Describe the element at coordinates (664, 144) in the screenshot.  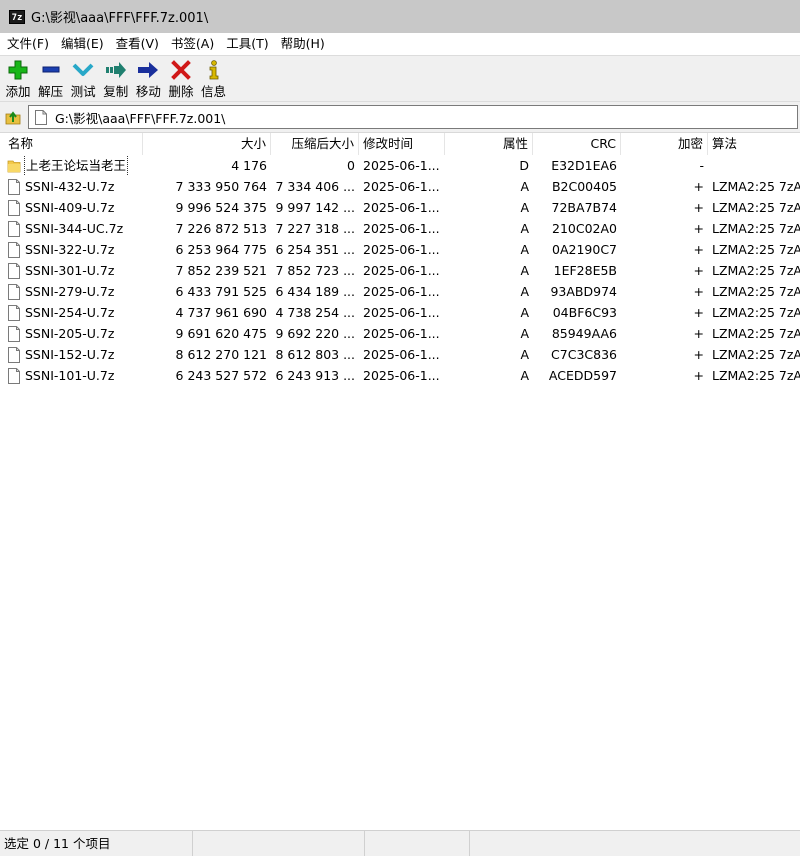
I see `column-header-encrypted: 加密` at that location.